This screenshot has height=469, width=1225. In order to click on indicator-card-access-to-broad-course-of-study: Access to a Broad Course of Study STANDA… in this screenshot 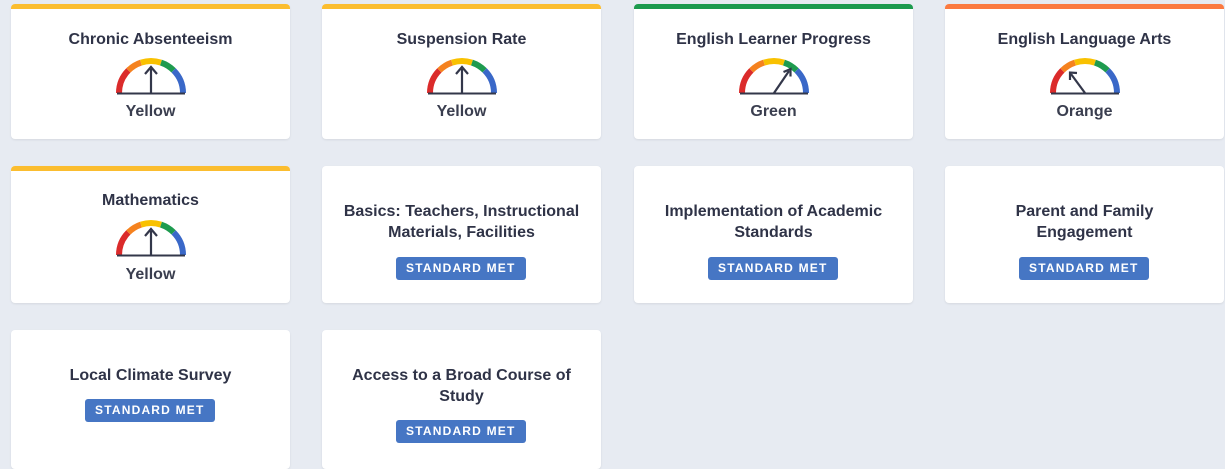, I will do `click(461, 399)`.